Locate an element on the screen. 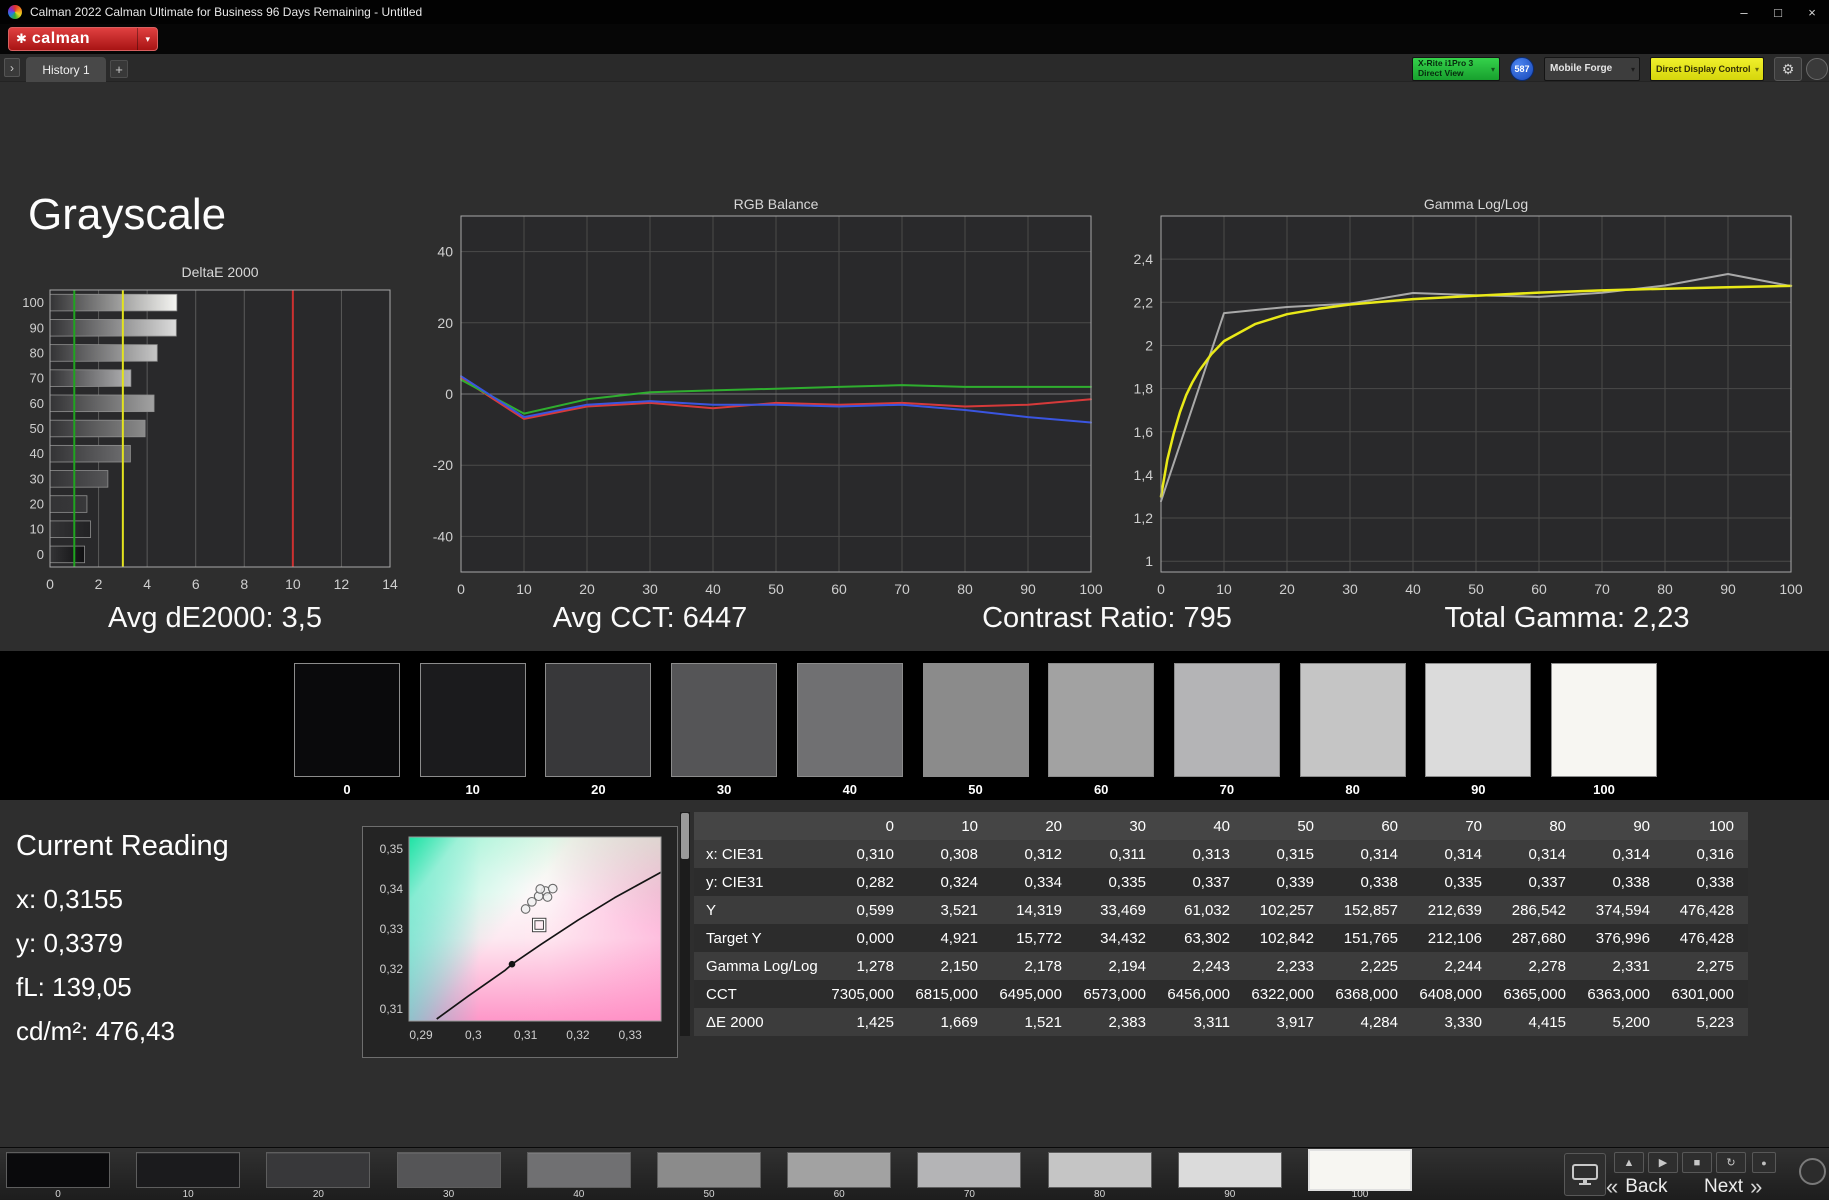 This screenshot has width=1829, height=1200. row-label: Gamma Log/Log is located at coordinates (762, 966).